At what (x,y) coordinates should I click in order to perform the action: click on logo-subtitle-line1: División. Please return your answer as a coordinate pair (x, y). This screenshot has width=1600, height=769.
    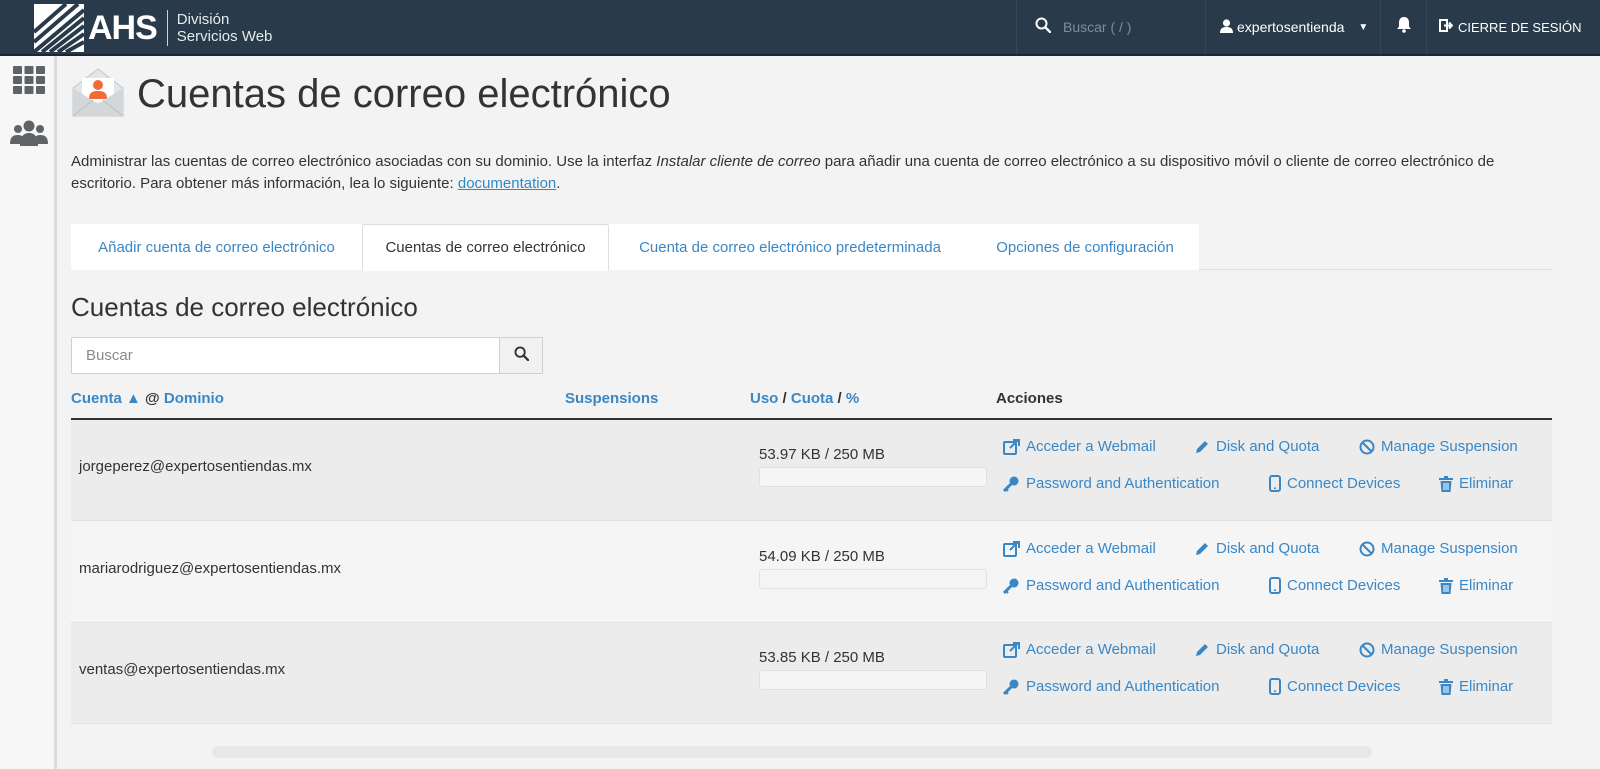
    Looking at the image, I should click on (203, 19).